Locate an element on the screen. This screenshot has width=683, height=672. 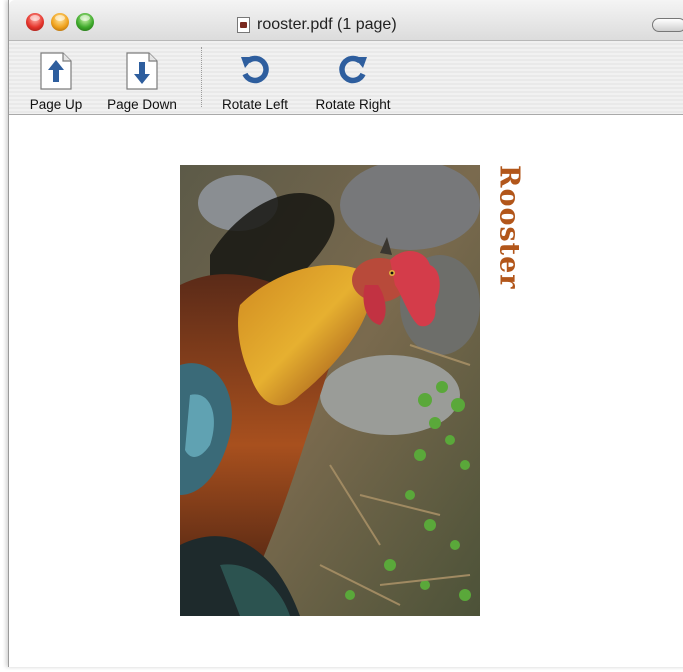
page-down-icon is located at coordinates (142, 71).